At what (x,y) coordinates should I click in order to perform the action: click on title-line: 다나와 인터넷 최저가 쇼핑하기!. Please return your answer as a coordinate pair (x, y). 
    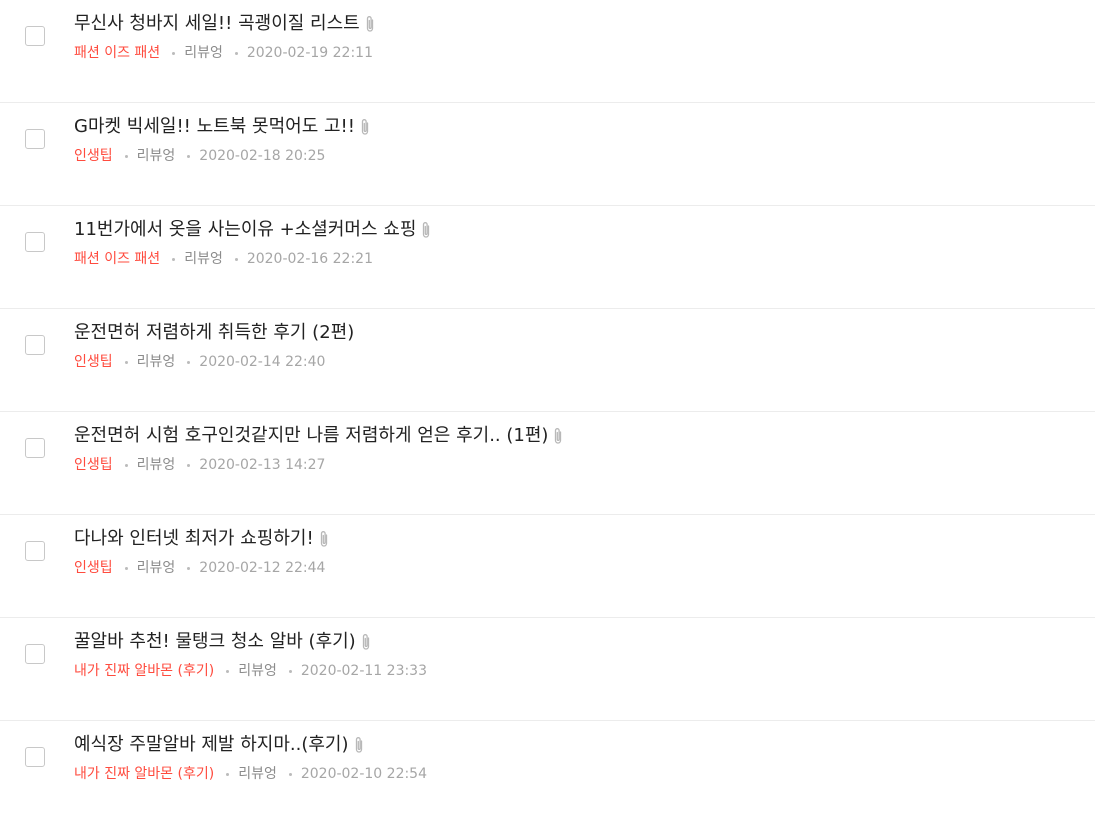
    Looking at the image, I should click on (202, 539).